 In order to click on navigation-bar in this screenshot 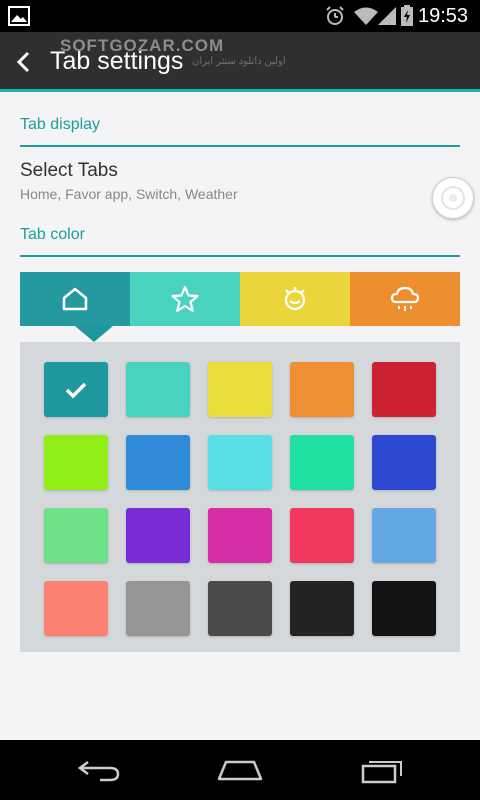, I will do `click(240, 770)`.